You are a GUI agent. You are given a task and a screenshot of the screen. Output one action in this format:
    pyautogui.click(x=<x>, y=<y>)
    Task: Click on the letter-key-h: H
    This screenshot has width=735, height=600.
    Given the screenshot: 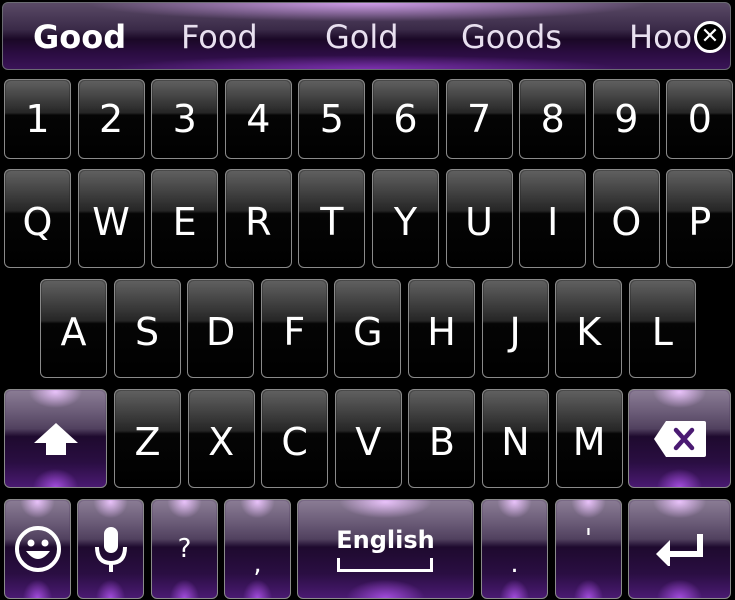 What is the action you would take?
    pyautogui.click(x=441, y=328)
    